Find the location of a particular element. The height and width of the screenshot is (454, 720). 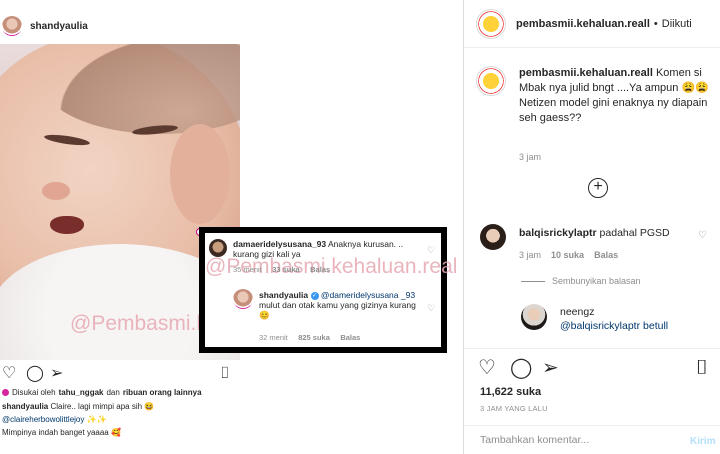

comment-avatar is located at coordinates (493, 237).